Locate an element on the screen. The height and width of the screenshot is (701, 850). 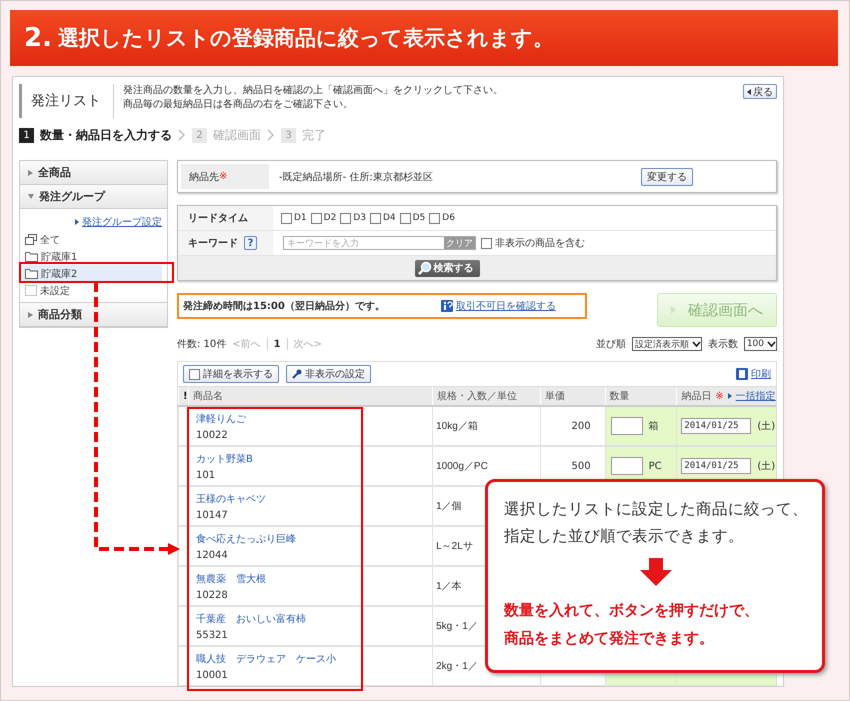
delivery-address: -既定納品場所- 住所:東京都杉並区 is located at coordinates (356, 177).